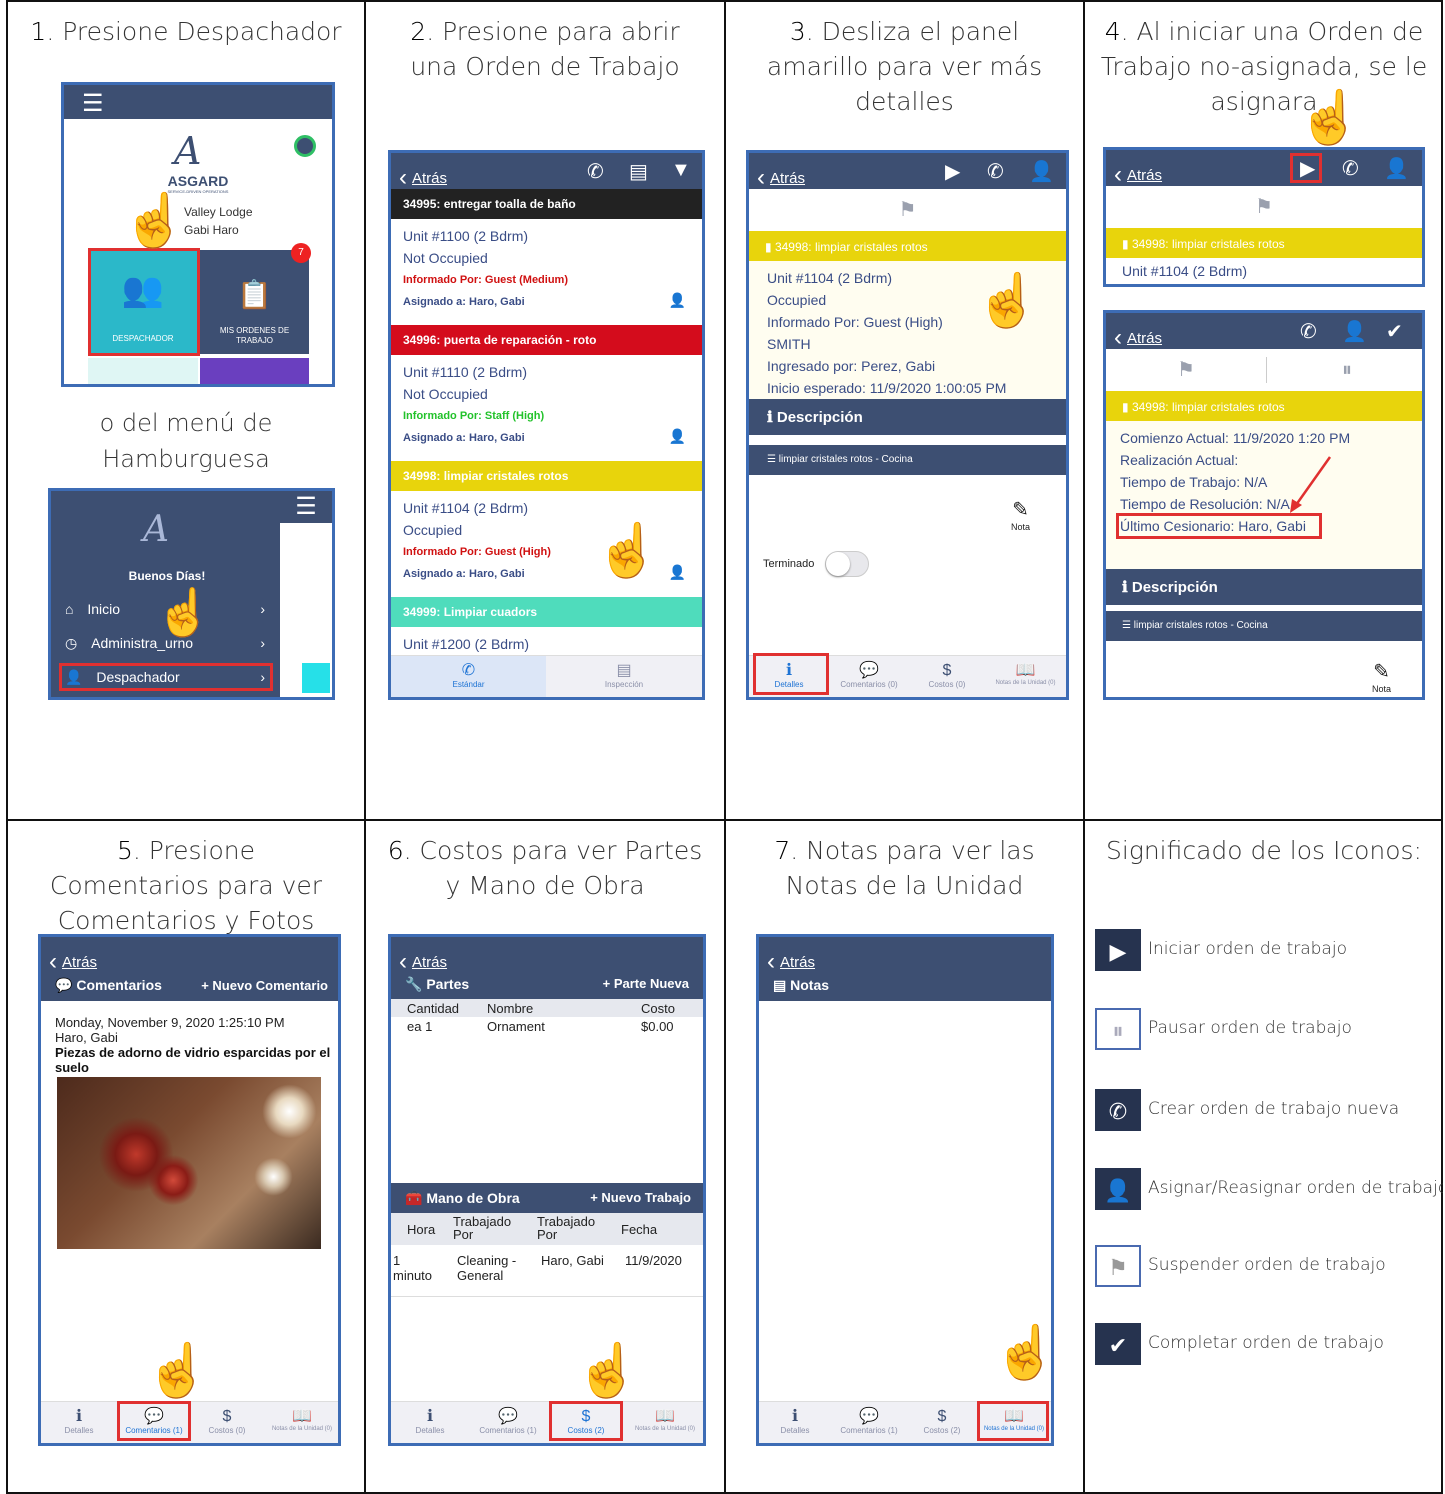 The image size is (1445, 1494). Describe the element at coordinates (1205, 504) in the screenshot. I see `detail-line: Tiempo de Resolución: N/A` at that location.